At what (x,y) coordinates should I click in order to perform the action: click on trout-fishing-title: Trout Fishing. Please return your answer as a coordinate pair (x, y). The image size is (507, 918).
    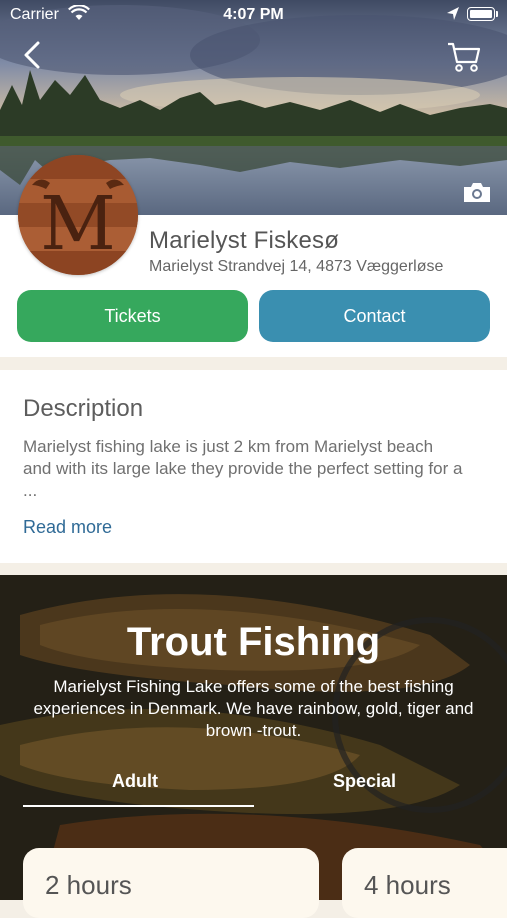
    Looking at the image, I should click on (253, 642).